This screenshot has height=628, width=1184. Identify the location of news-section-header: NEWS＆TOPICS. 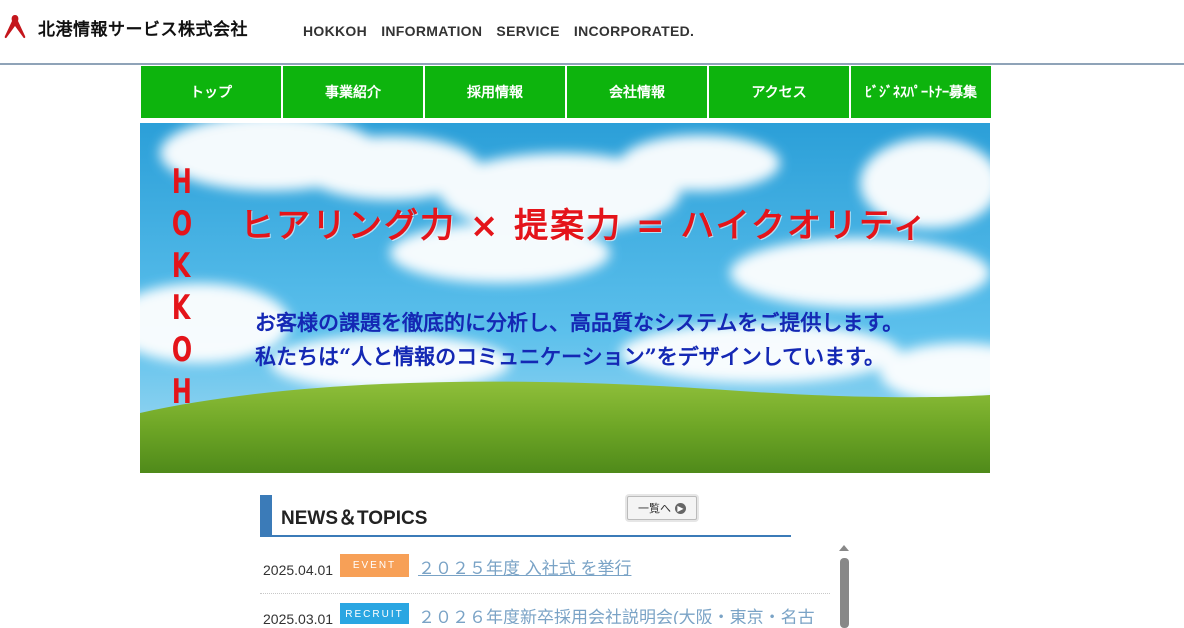
(525, 516).